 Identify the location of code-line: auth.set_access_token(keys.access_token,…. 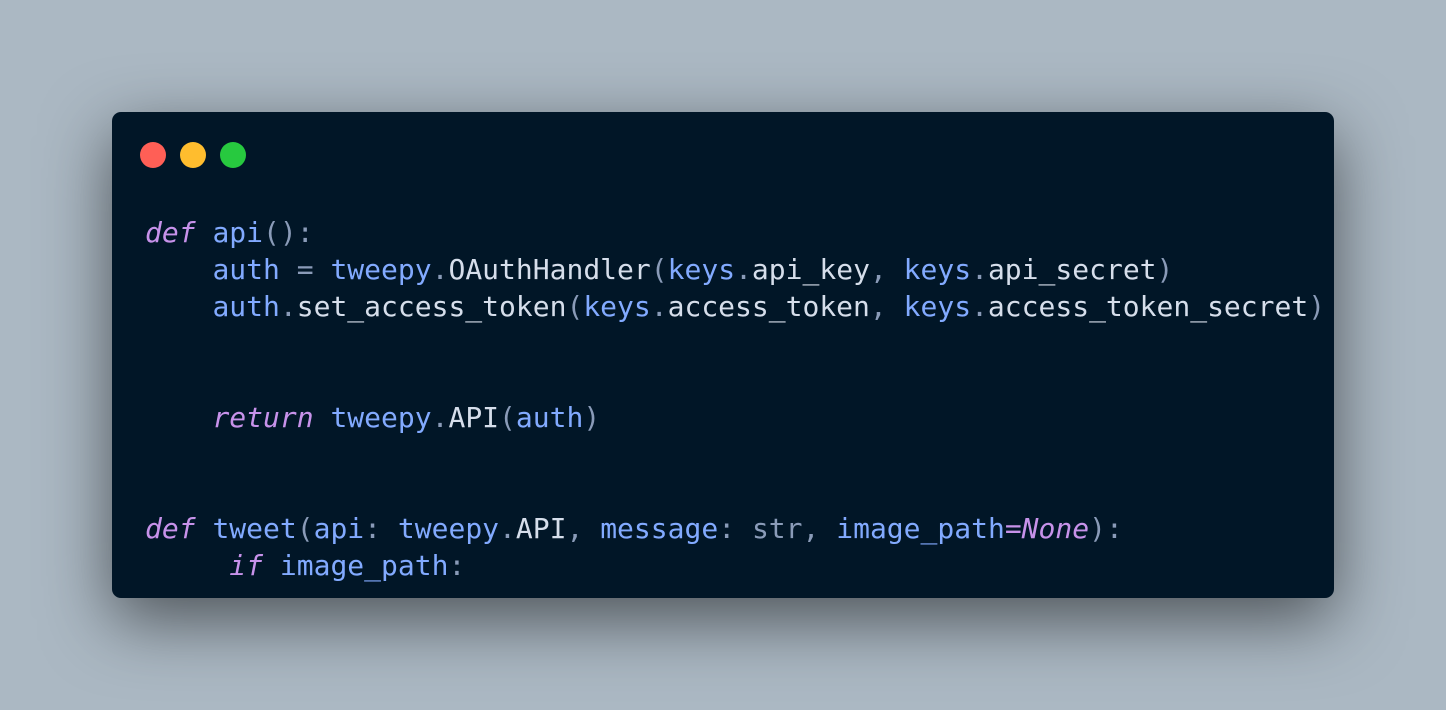
(735, 306).